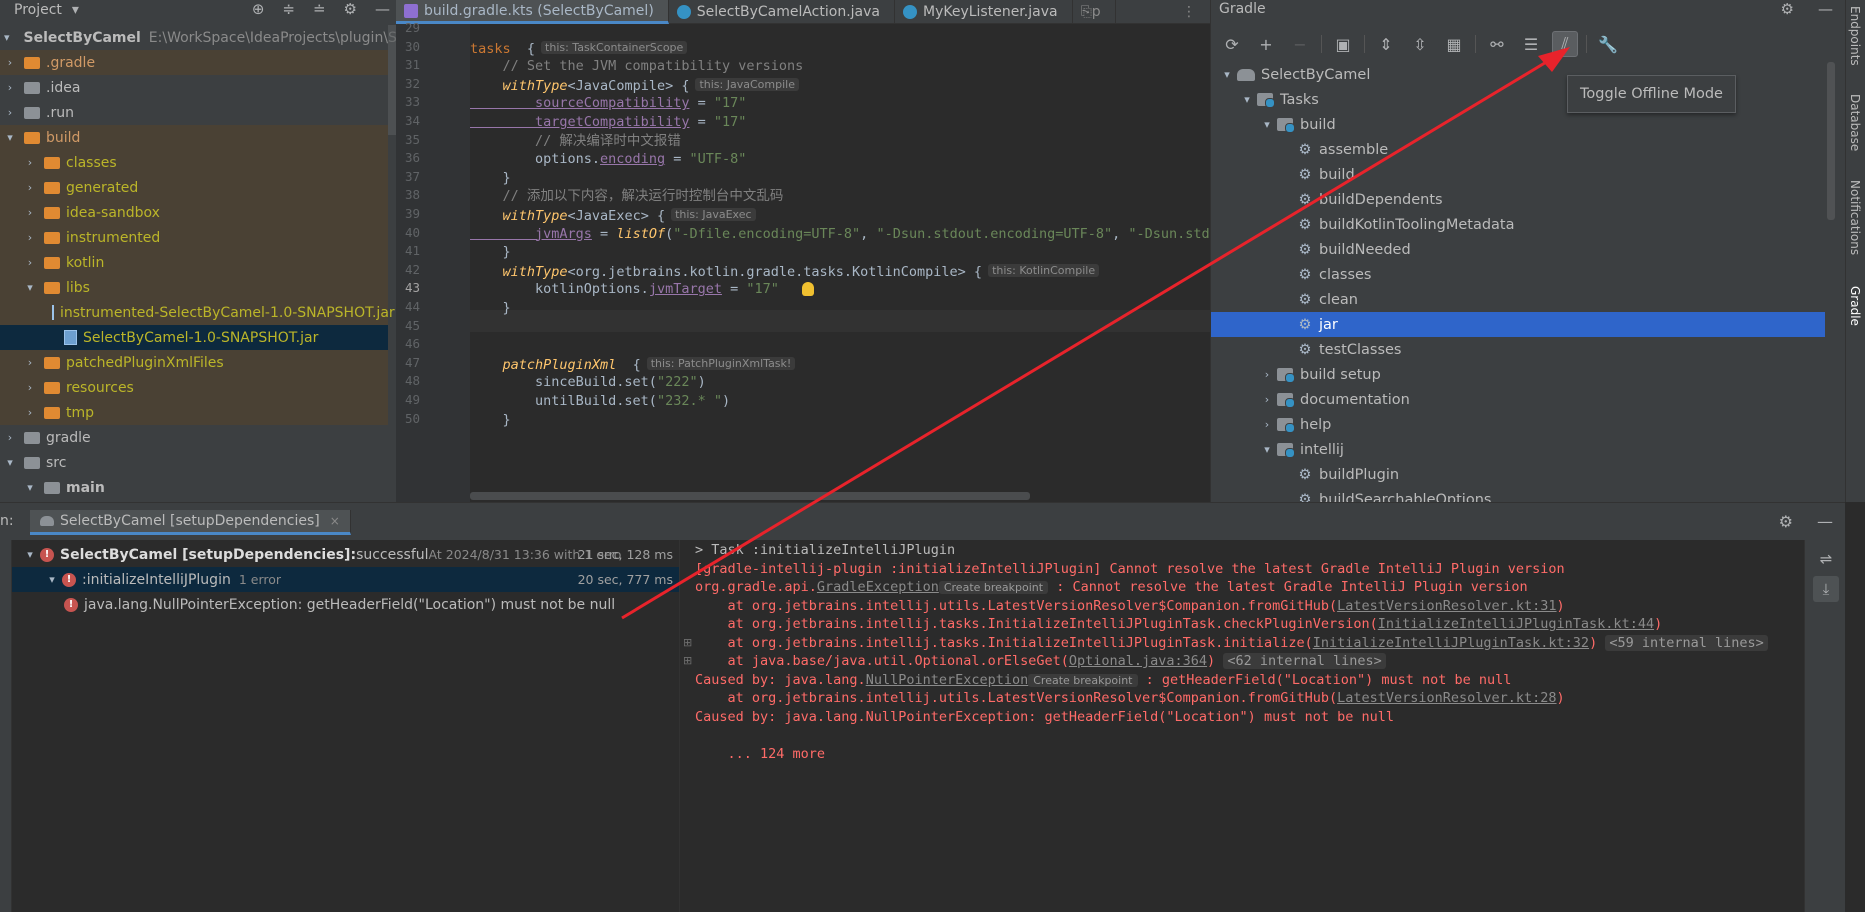  What do you see at coordinates (319, 9) in the screenshot?
I see `collapse-all-icon: ≐` at bounding box center [319, 9].